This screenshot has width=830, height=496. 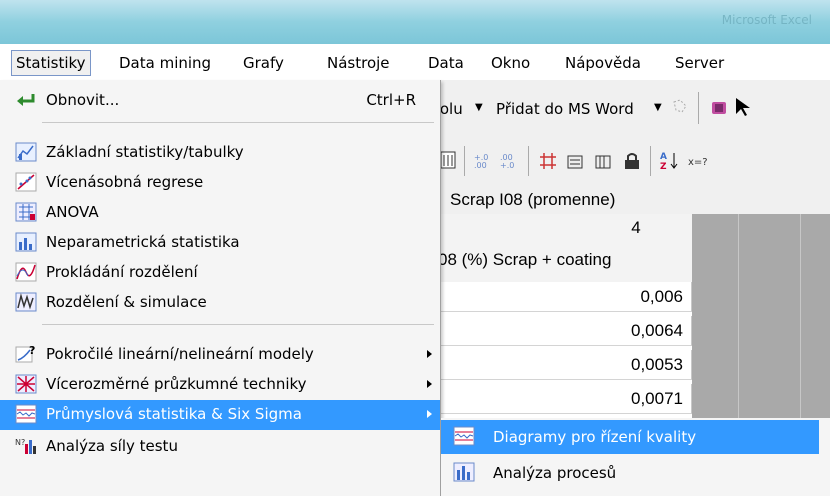 I want to click on sheet-title: Scrap I08 (promenne), so click(x=533, y=199).